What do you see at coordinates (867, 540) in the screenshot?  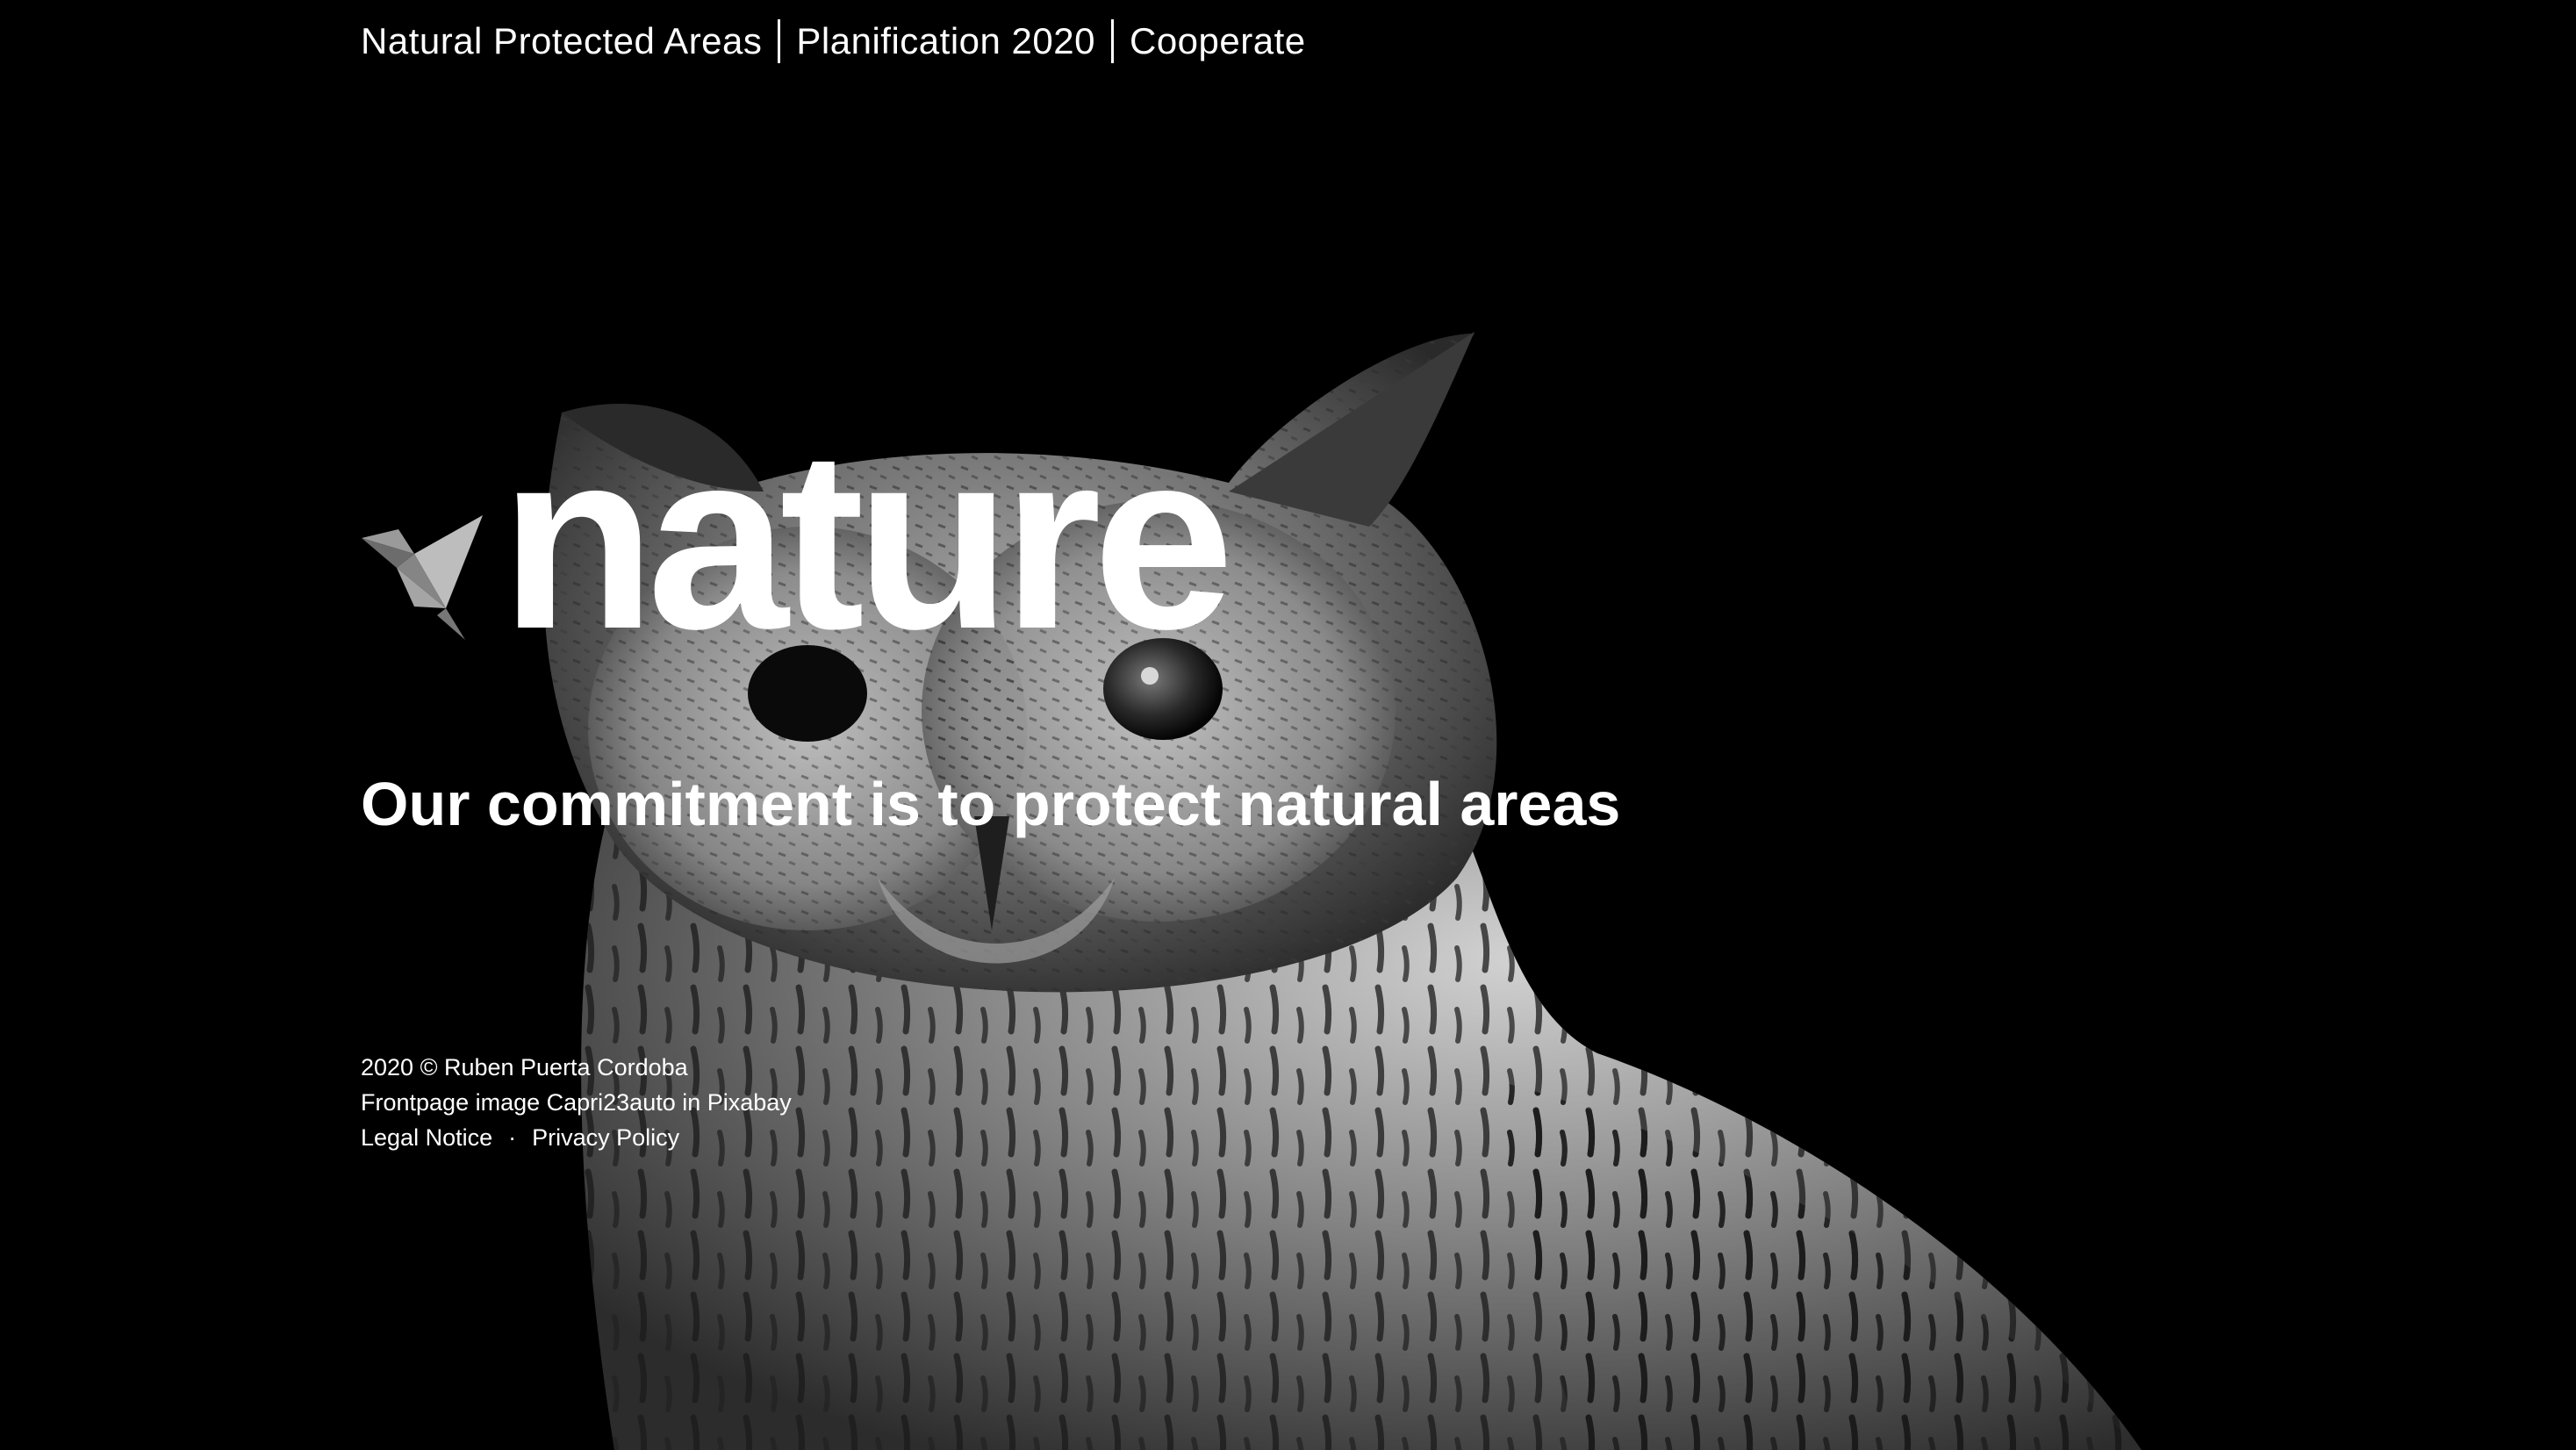 I see `hero-title: nature` at bounding box center [867, 540].